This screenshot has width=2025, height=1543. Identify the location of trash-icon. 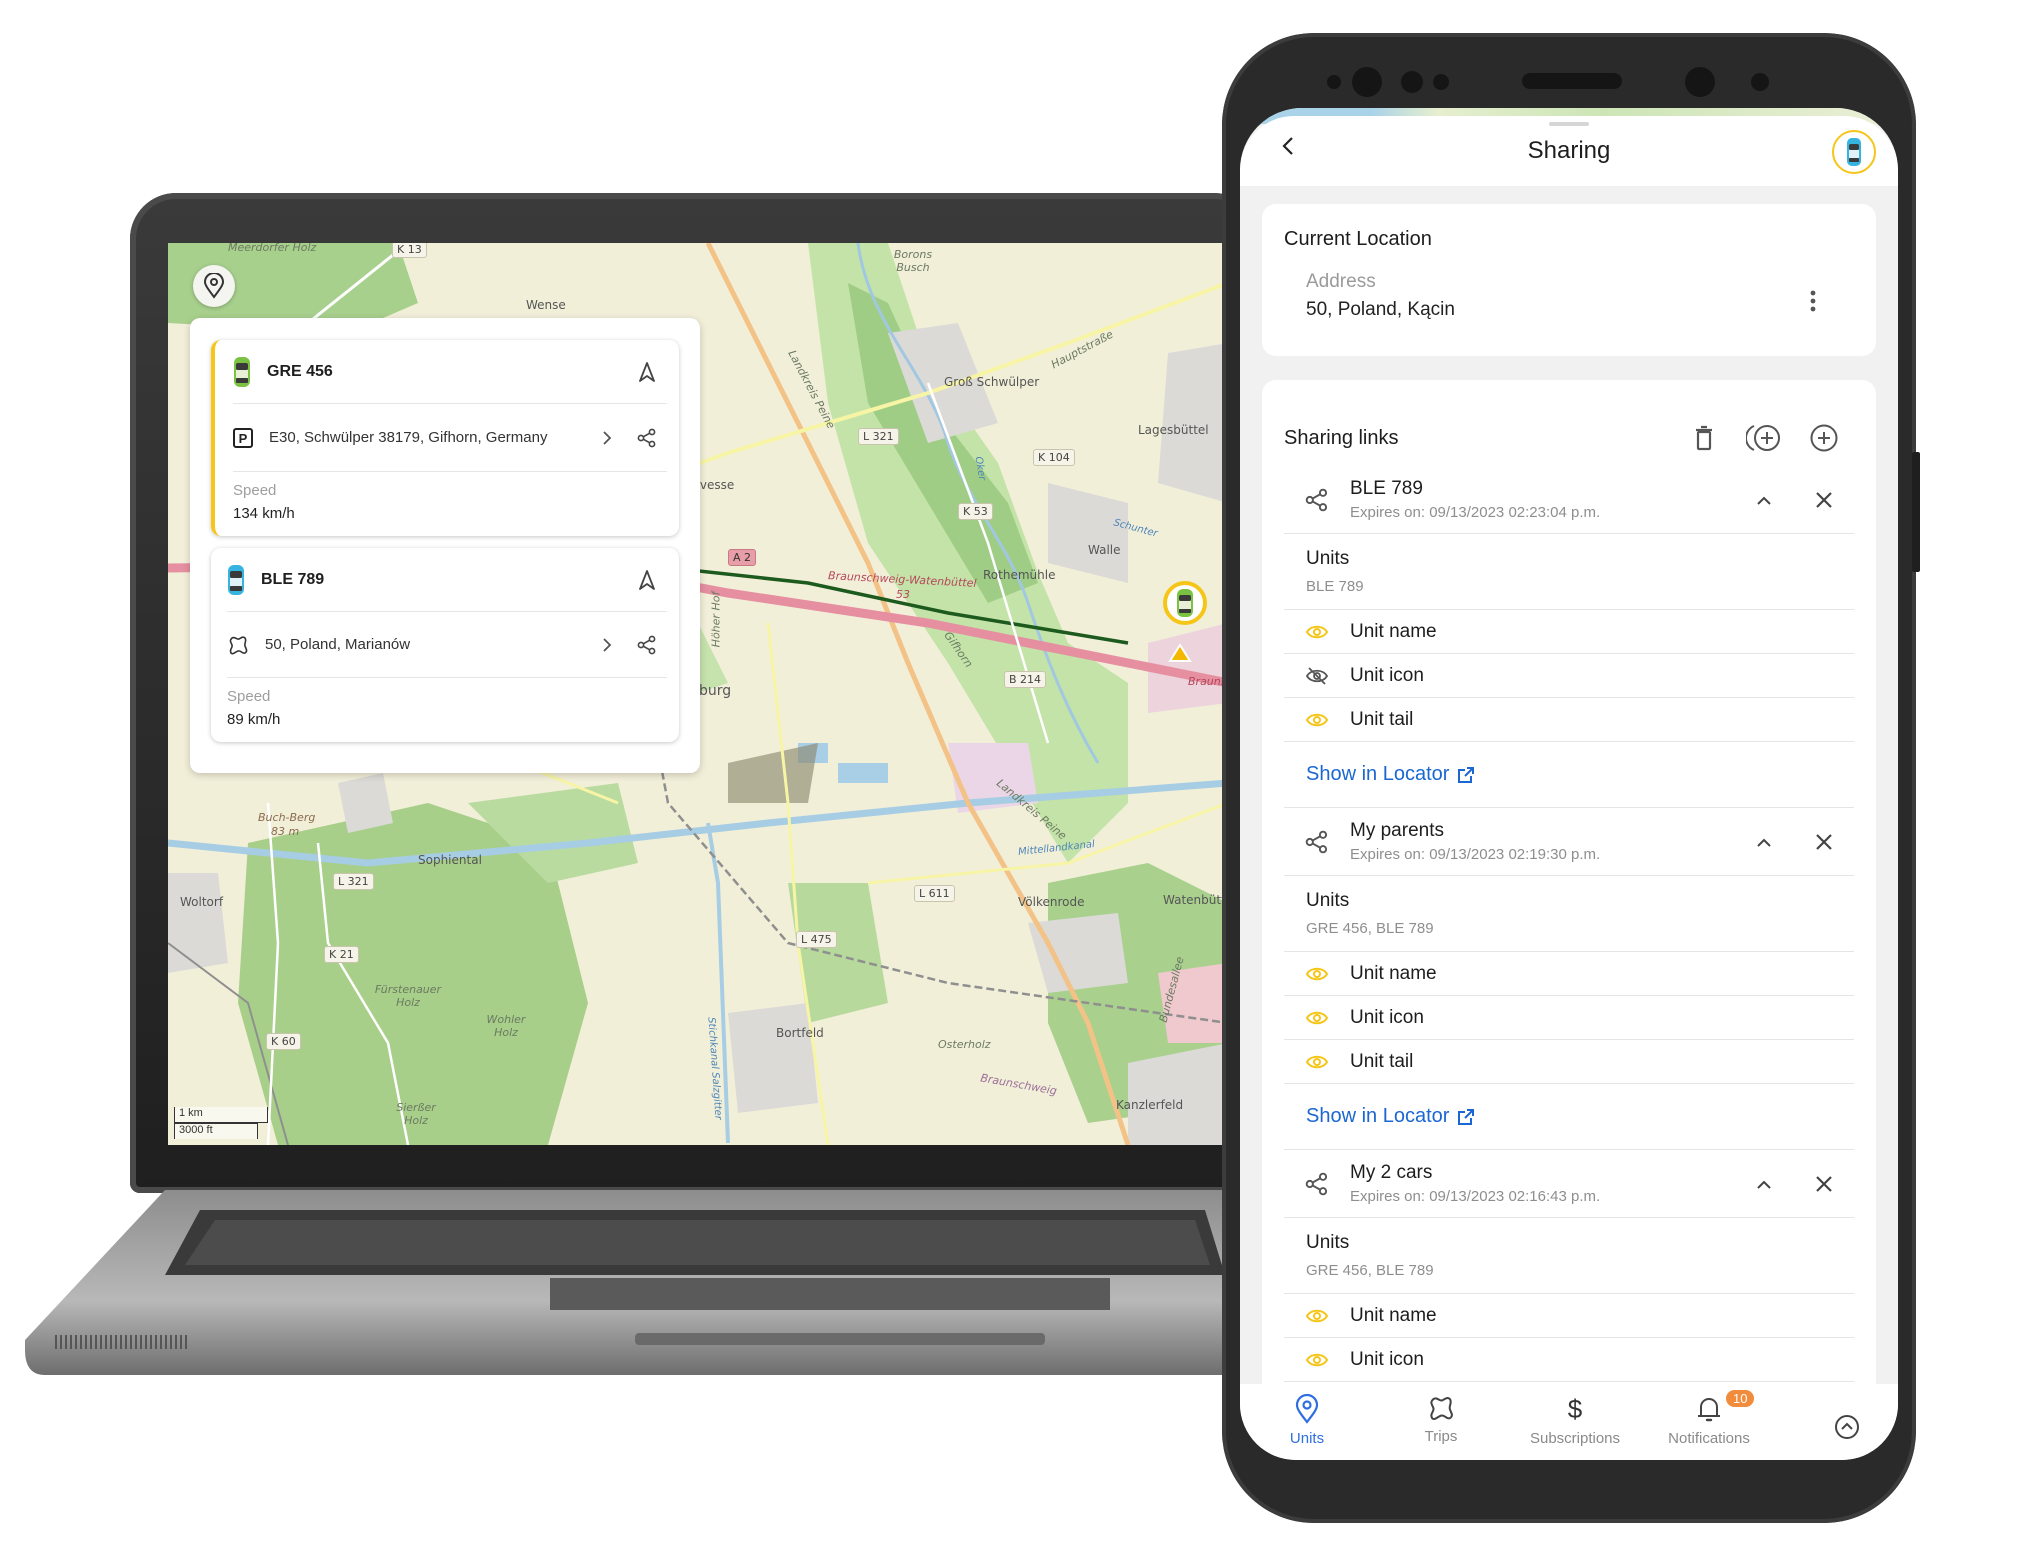
(1704, 438).